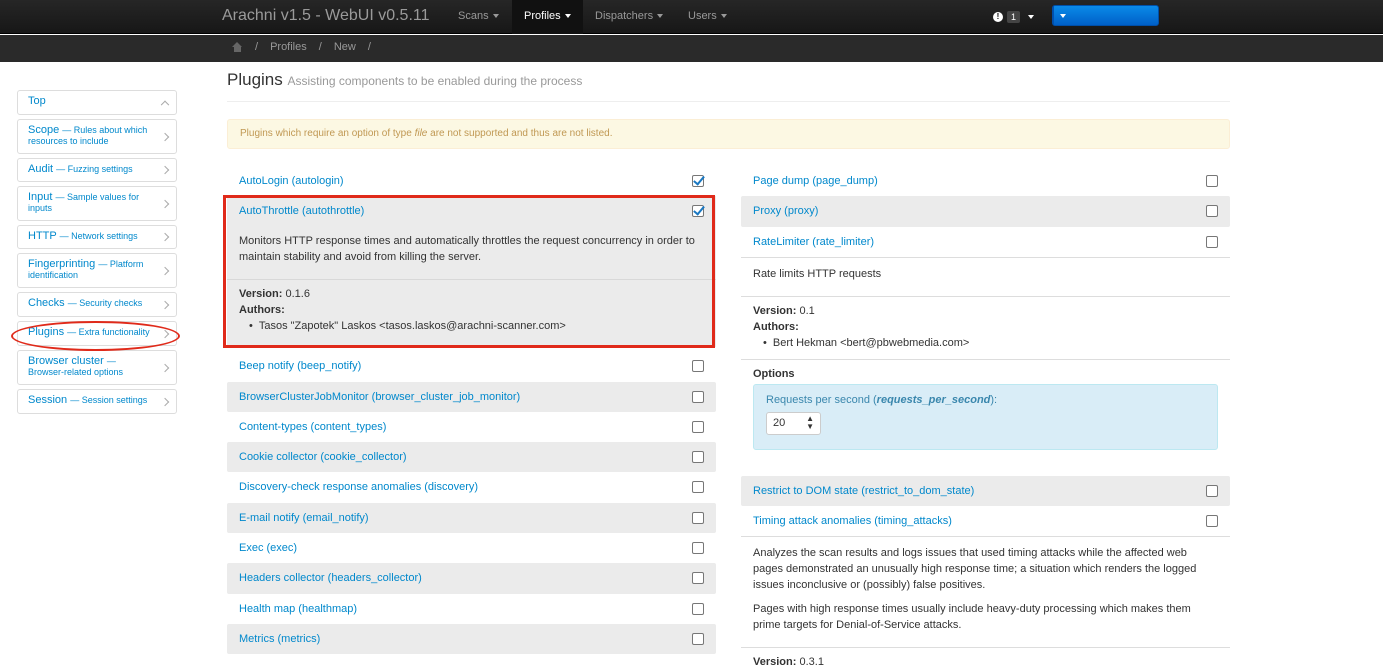 This screenshot has width=1383, height=672. What do you see at coordinates (471, 518) in the screenshot?
I see `plugin-row-email-notify: E-mail notify (email_notify)` at bounding box center [471, 518].